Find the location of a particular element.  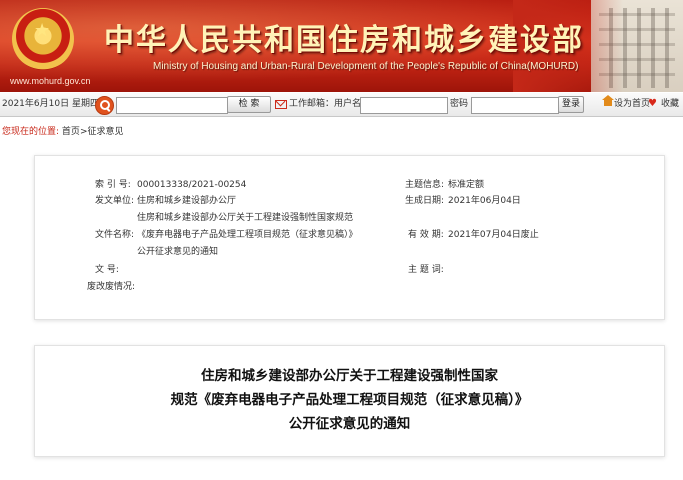

home-icon is located at coordinates (608, 100).